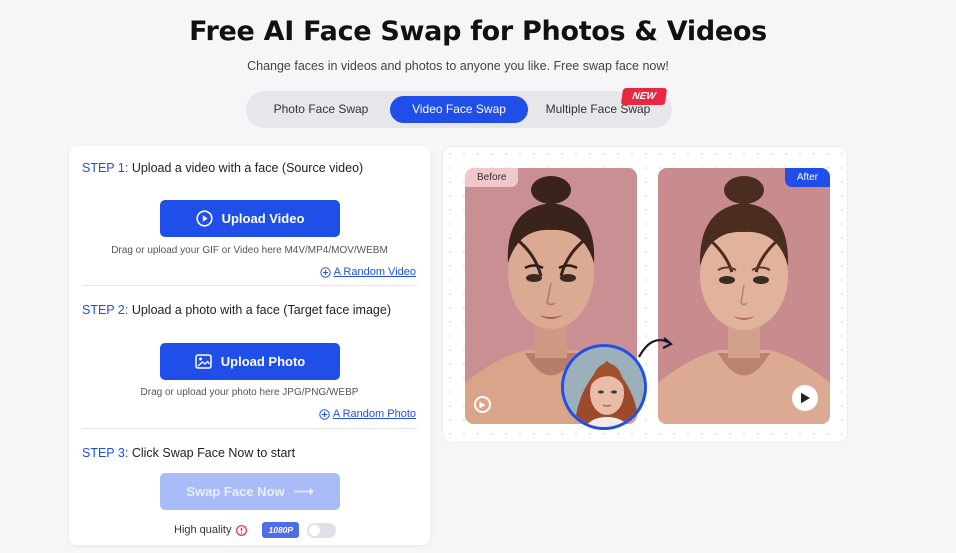 This screenshot has height=553, width=956. Describe the element at coordinates (263, 218) in the screenshot. I see `upload-video-label: Upload Video` at that location.